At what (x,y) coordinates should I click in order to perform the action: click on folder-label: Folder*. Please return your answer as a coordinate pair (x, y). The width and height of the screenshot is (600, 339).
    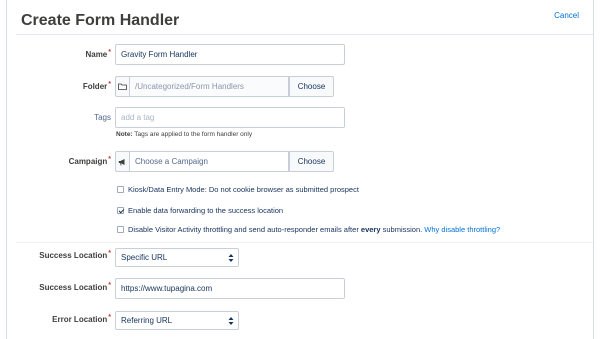
    Looking at the image, I should click on (96, 86).